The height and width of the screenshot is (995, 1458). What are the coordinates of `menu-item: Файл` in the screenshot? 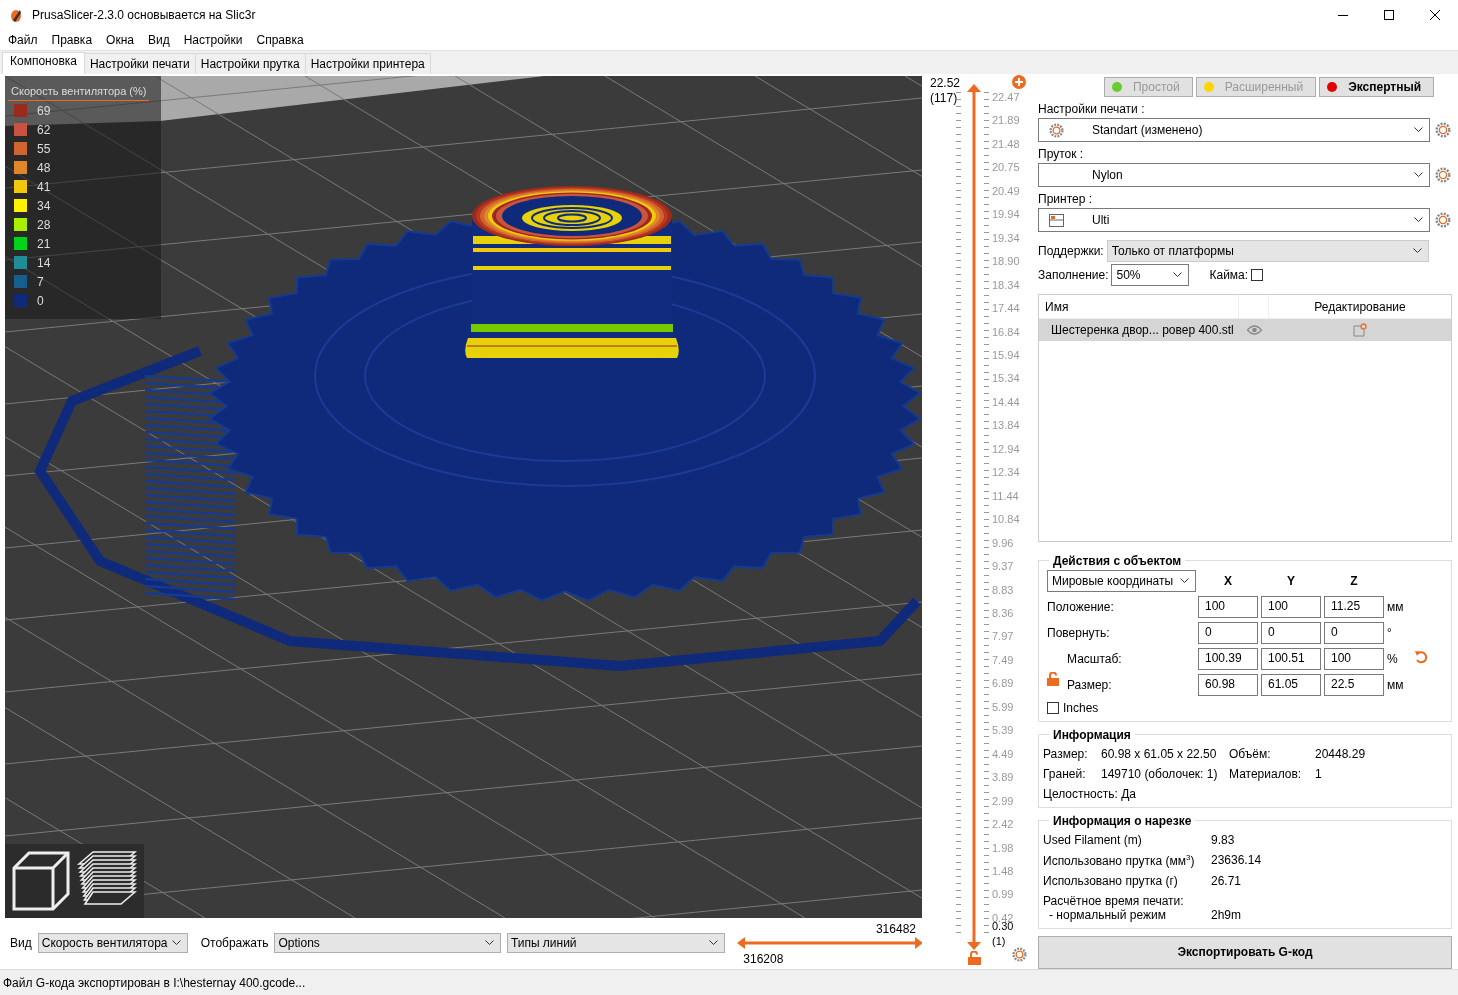 It's located at (23, 40).